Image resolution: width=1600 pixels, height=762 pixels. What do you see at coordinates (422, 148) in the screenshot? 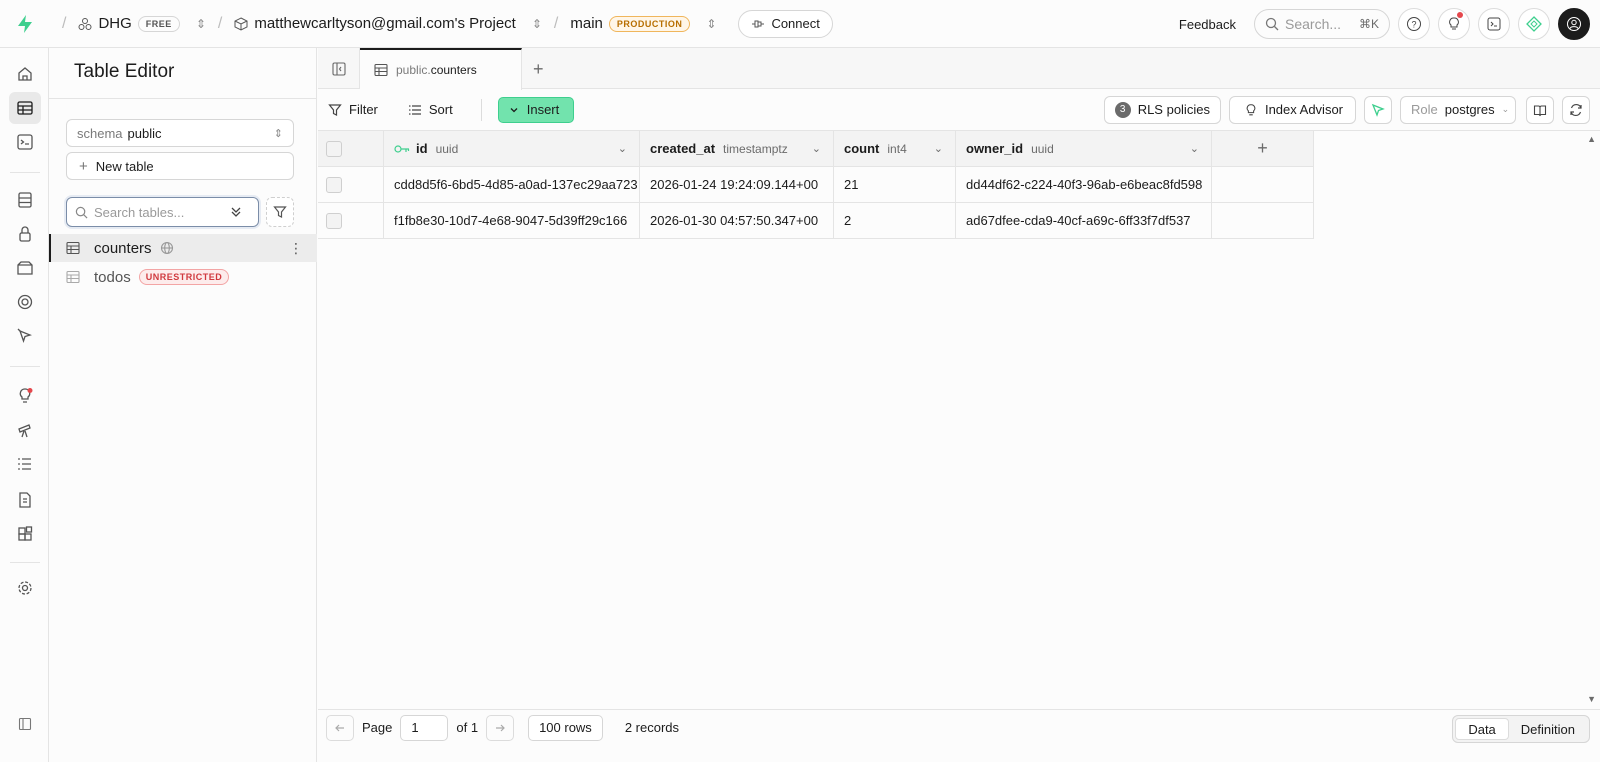
I see `column-name: id` at bounding box center [422, 148].